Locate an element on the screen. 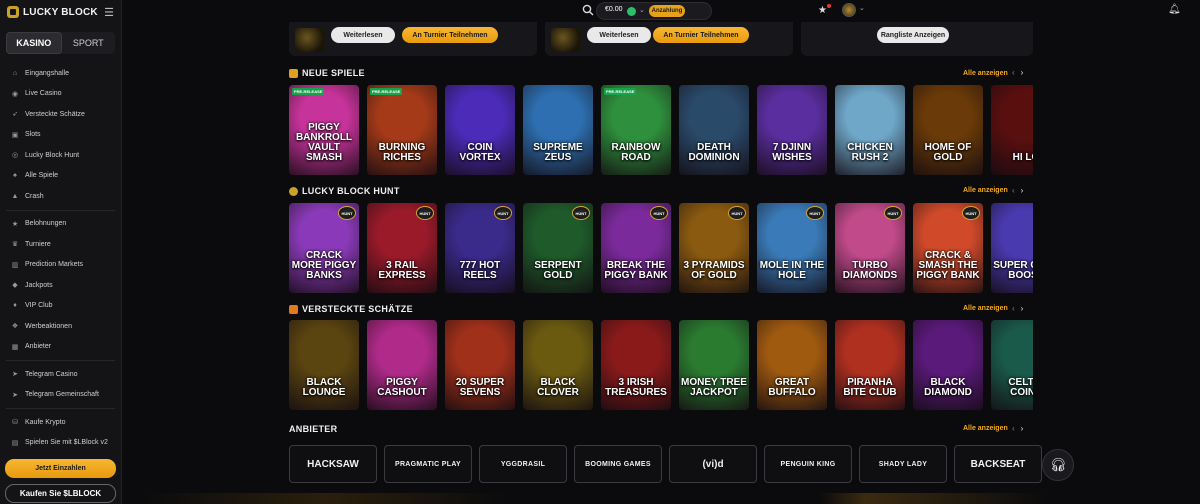 This screenshot has width=1200, height=504. game-card: HUNT 3 Rail Express is located at coordinates (402, 248).